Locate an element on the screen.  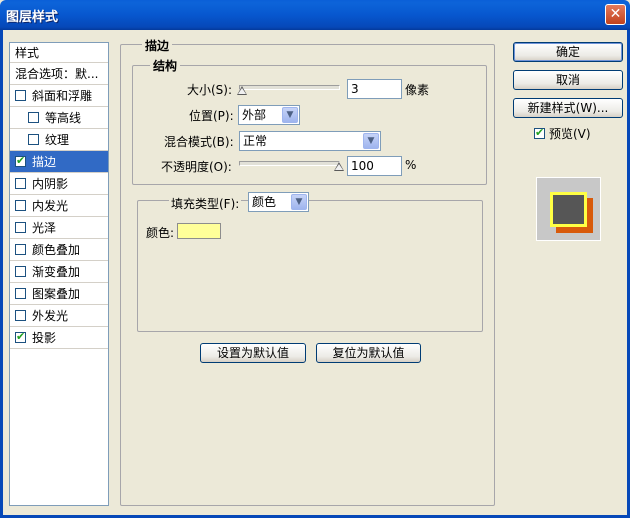
size-slider-thumb is located at coordinates (242, 90).